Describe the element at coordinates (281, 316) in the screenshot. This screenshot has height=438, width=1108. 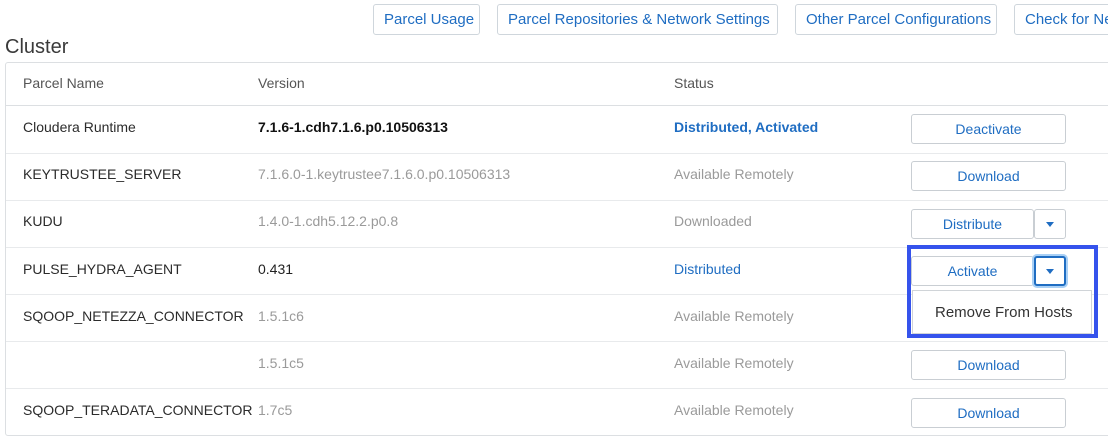
I see `parcel-version: 1.5.1c6` at that location.